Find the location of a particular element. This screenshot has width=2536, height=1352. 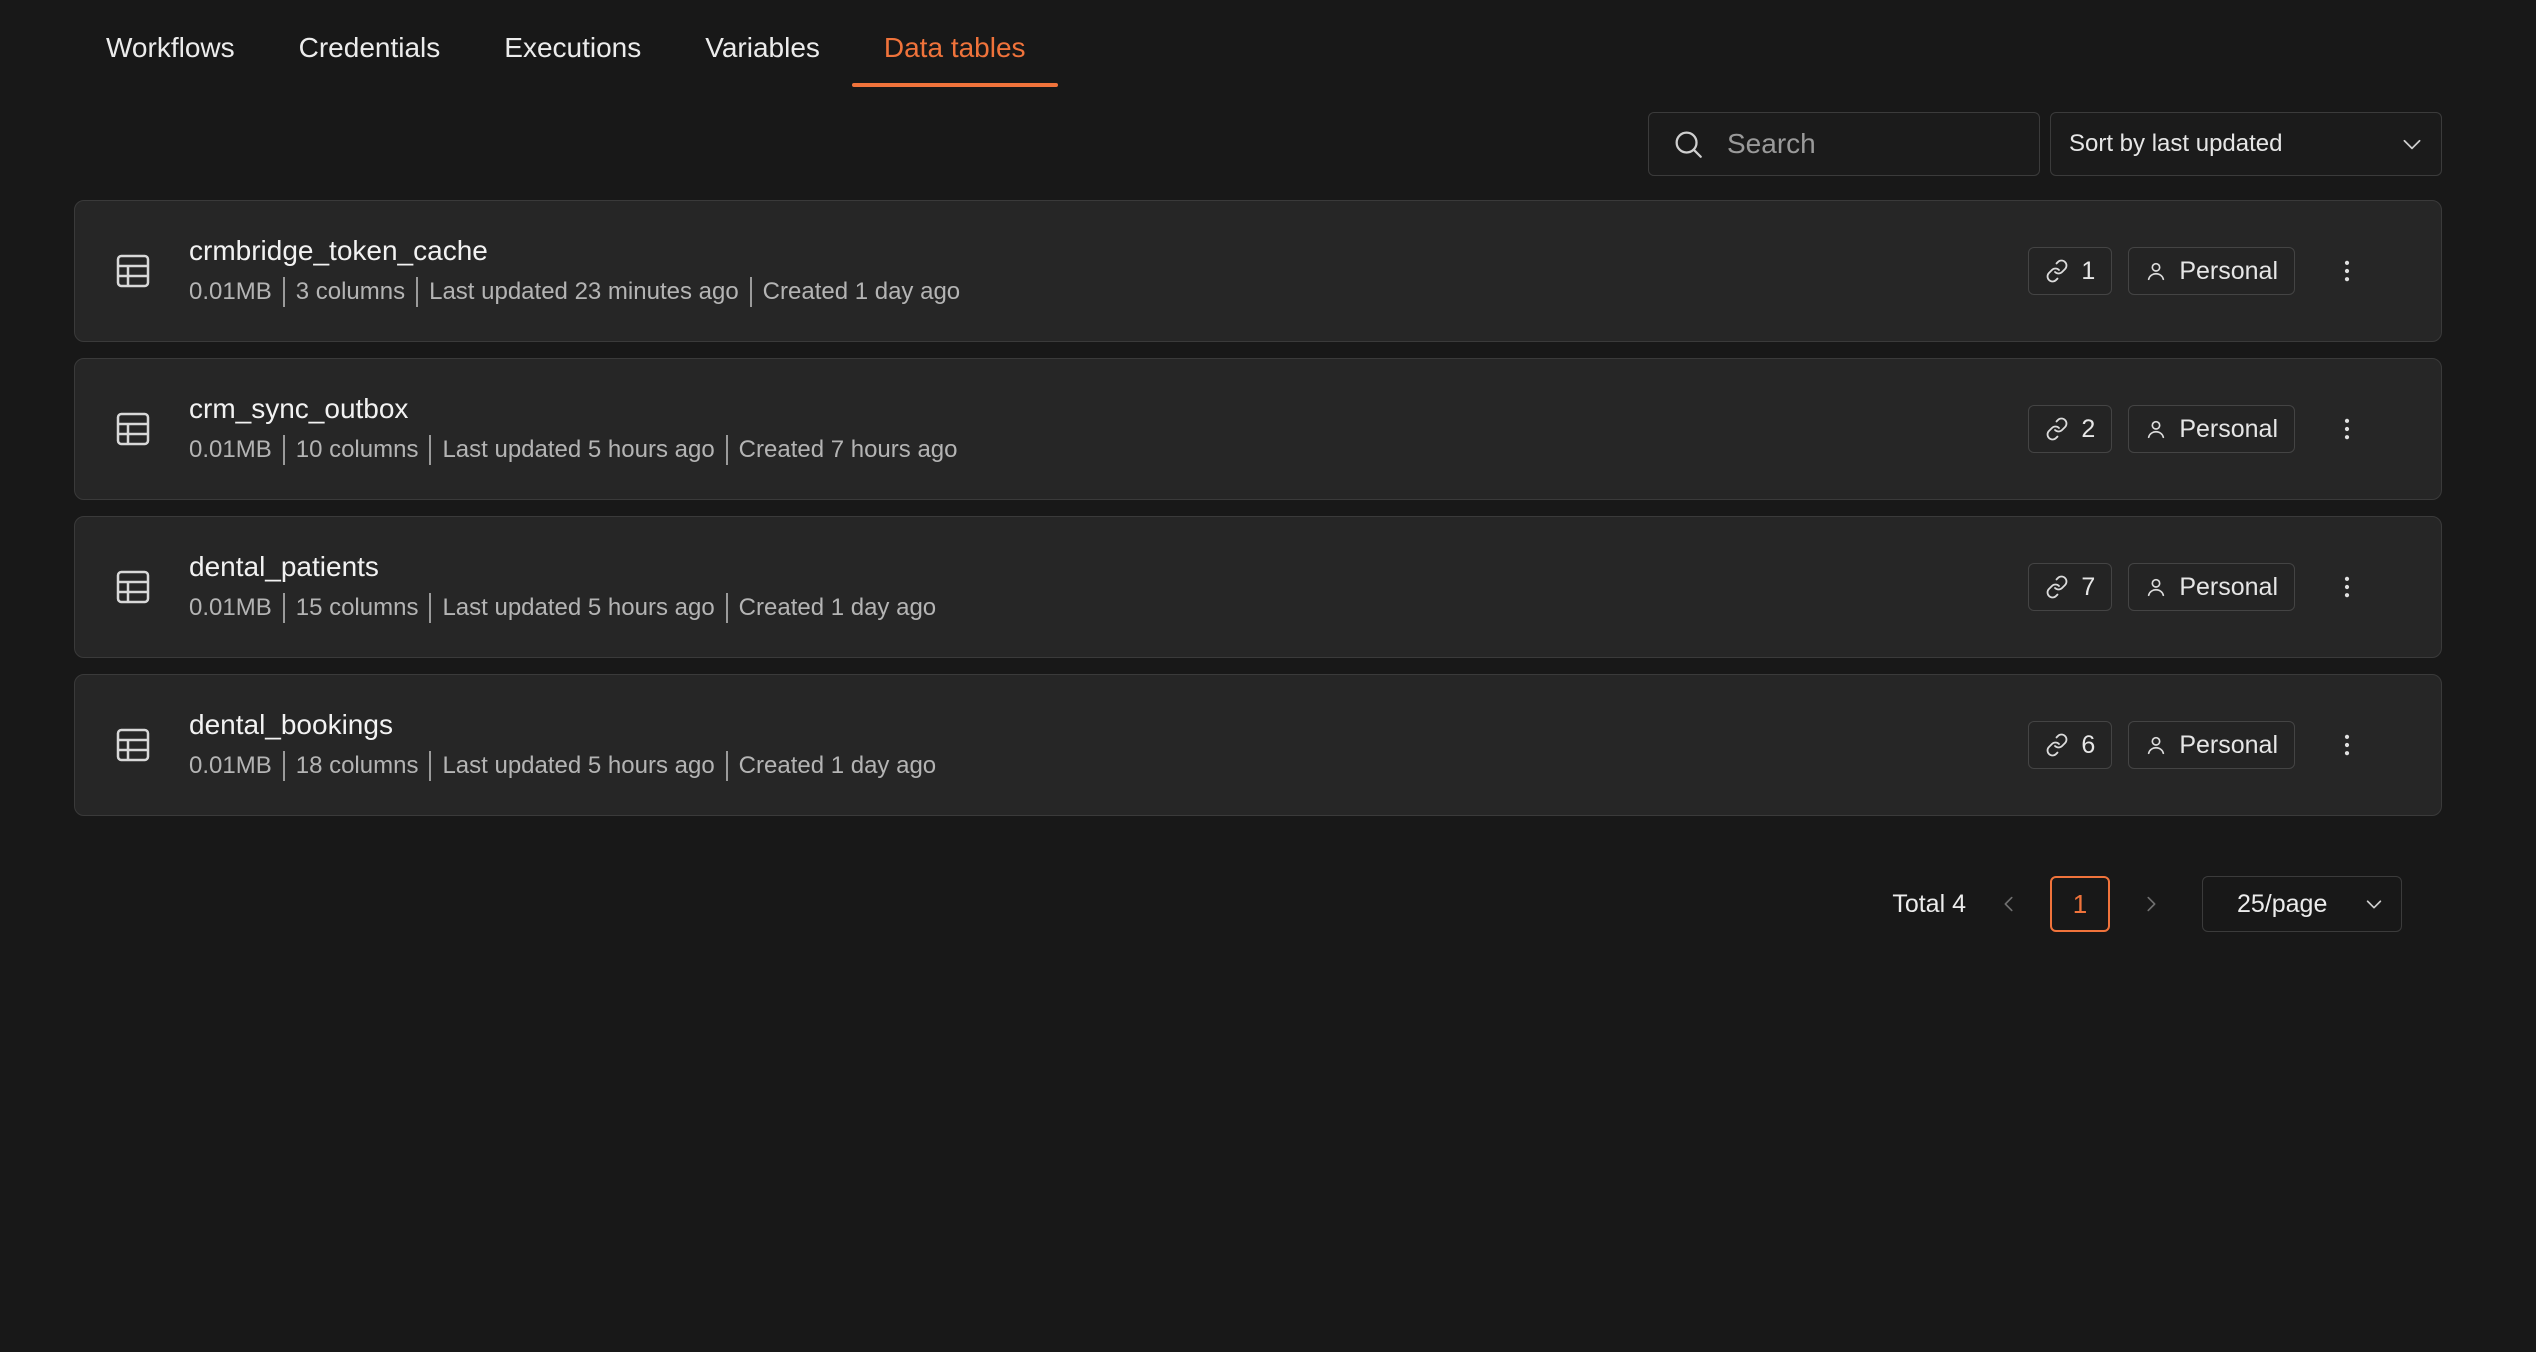

toolbar: Sort by last updated is located at coordinates (2045, 144).